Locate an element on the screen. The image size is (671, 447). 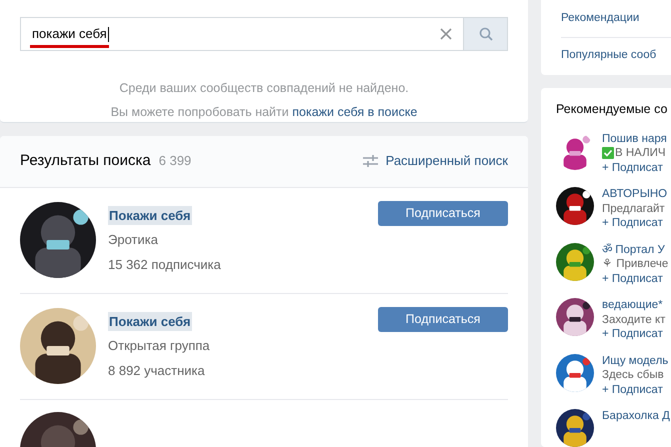
community-description: В НАЛИЧ is located at coordinates (640, 153).